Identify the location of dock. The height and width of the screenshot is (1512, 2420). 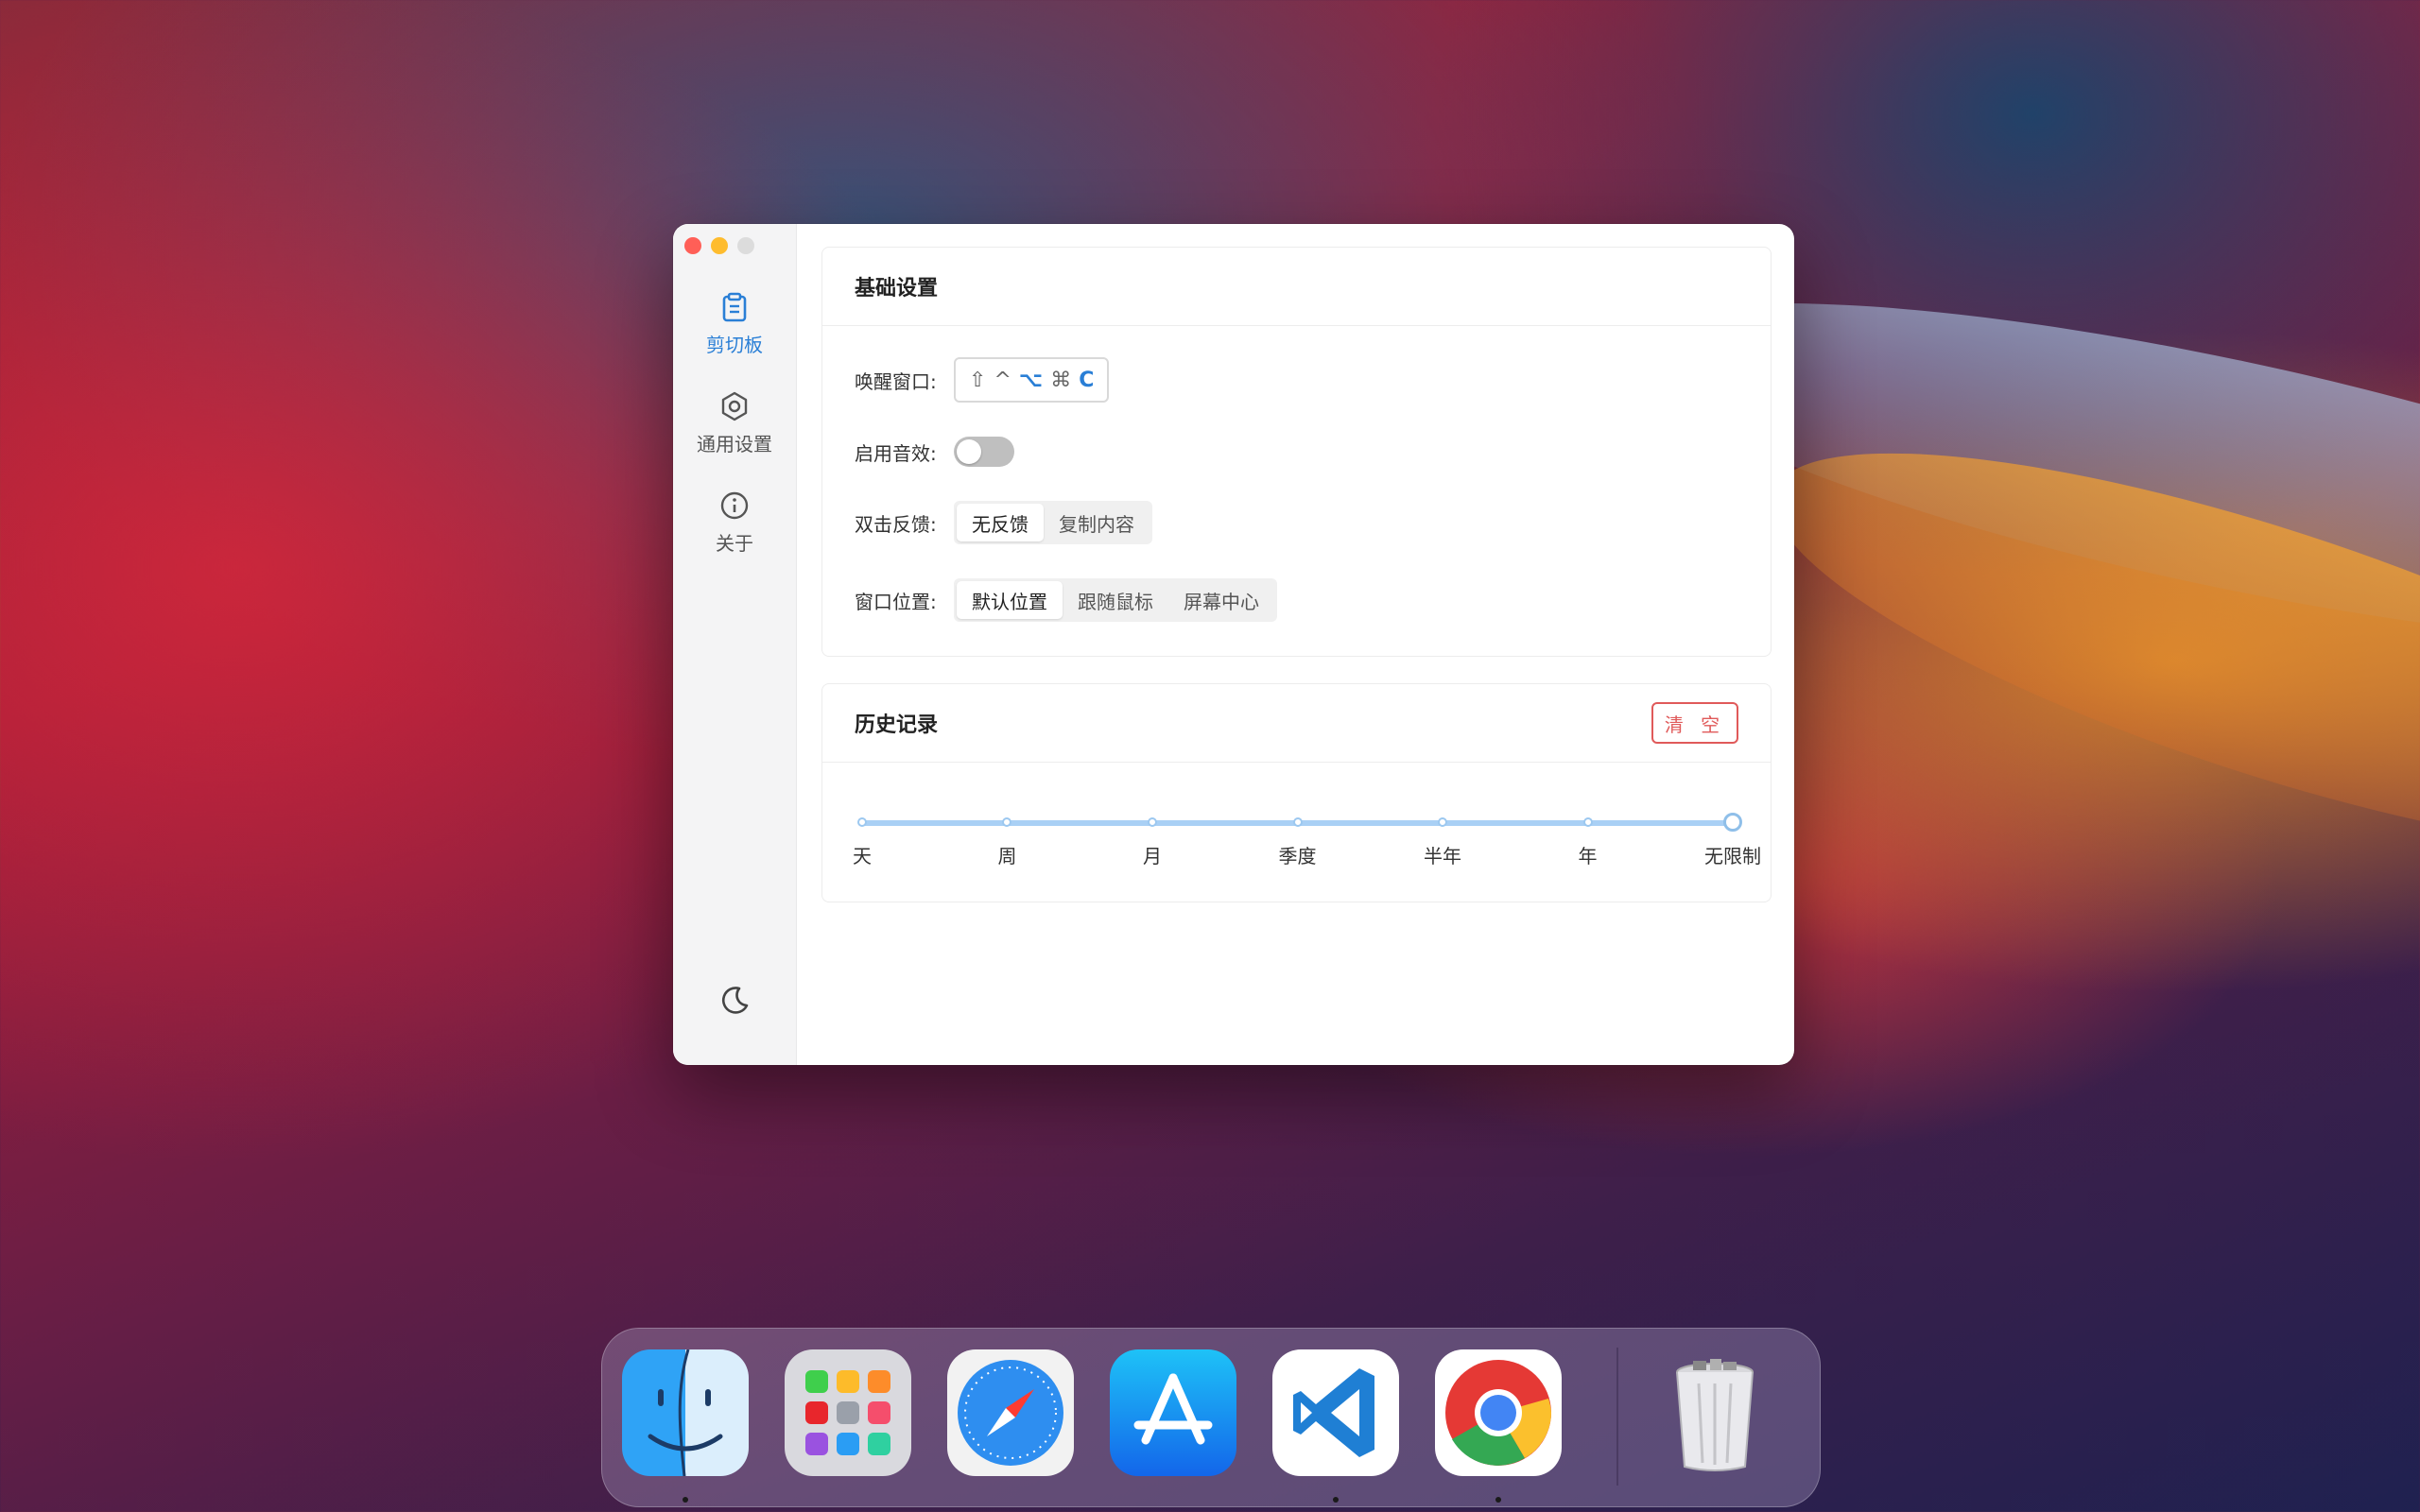
(1211, 1417).